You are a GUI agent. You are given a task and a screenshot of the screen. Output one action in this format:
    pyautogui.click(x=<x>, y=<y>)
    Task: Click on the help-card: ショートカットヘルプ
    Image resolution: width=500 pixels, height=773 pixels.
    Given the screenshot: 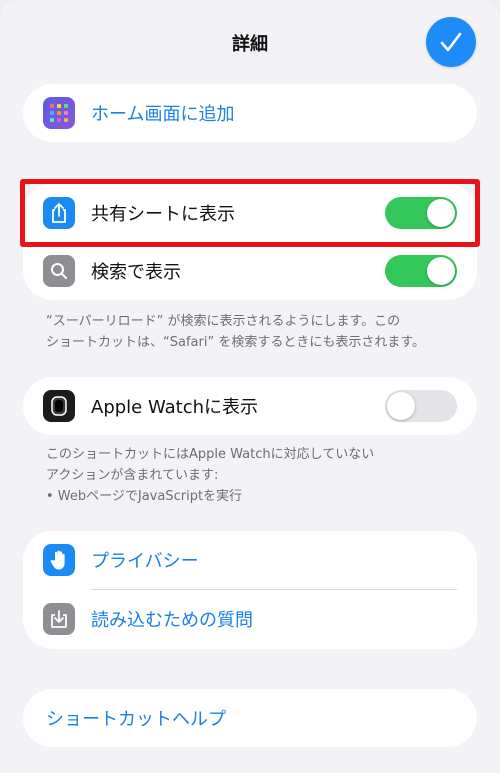 What is the action you would take?
    pyautogui.click(x=250, y=718)
    